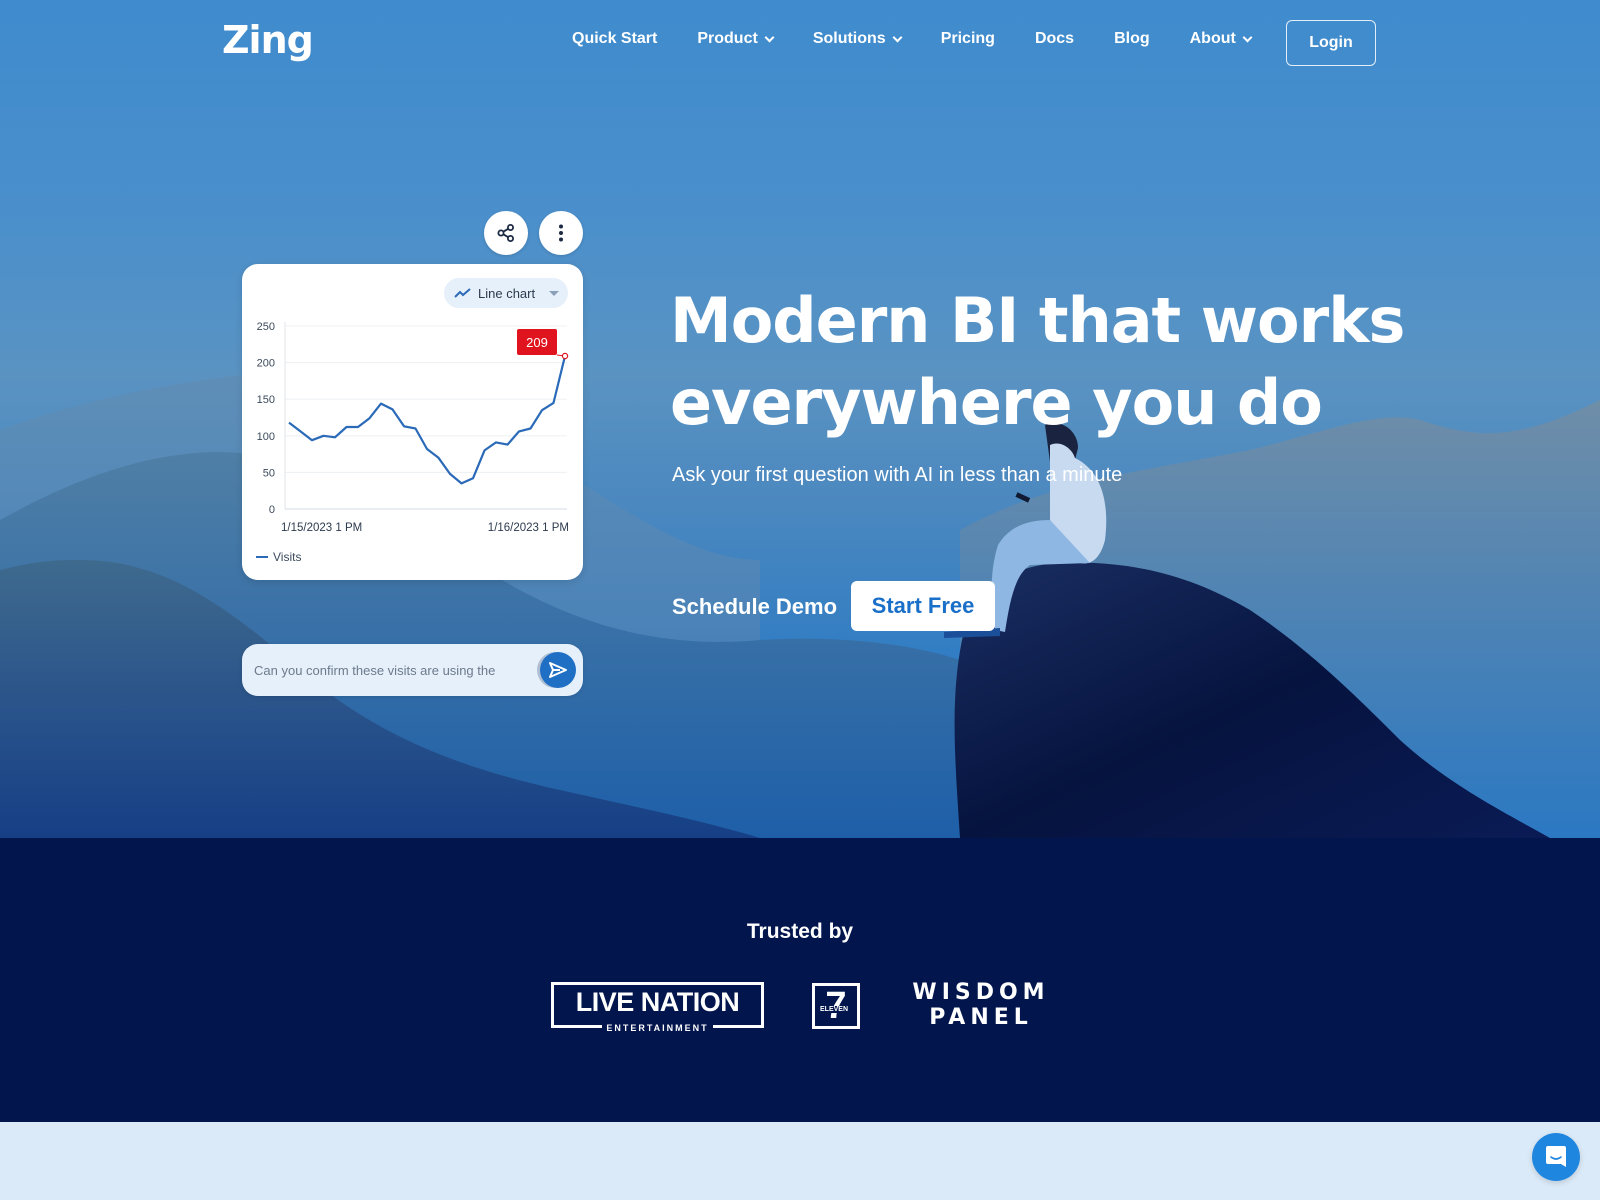 The image size is (1600, 1200). Describe the element at coordinates (981, 1017) in the screenshot. I see `wisdom-panel-subtext: PANEL` at that location.